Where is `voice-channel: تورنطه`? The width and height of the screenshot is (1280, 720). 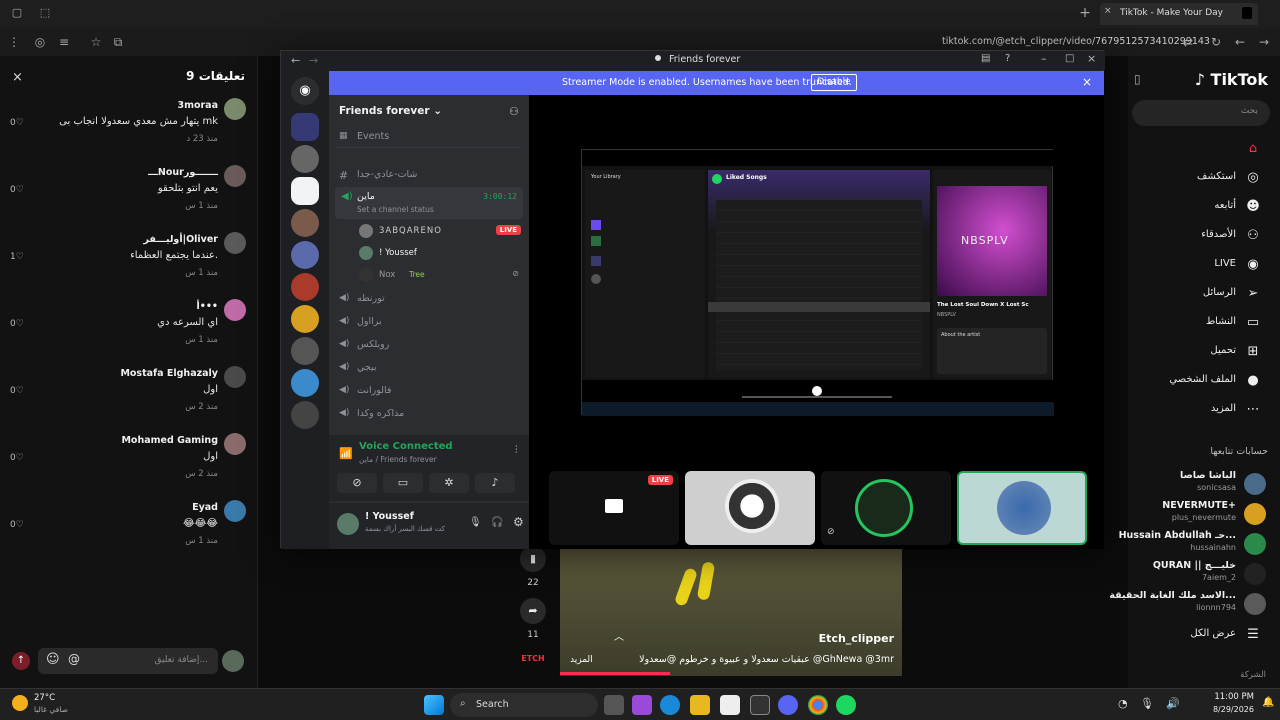 voice-channel: تورنطه is located at coordinates (371, 298).